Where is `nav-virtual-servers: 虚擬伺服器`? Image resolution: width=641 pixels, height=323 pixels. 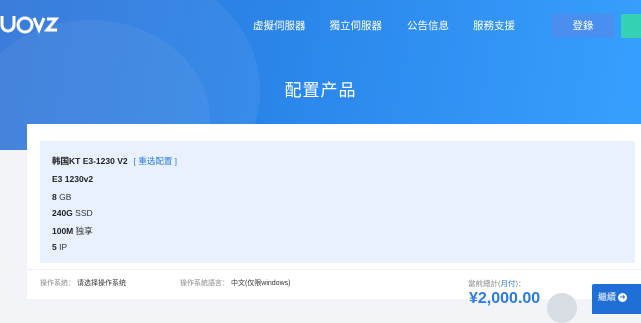 nav-virtual-servers: 虚擬伺服器 is located at coordinates (279, 26).